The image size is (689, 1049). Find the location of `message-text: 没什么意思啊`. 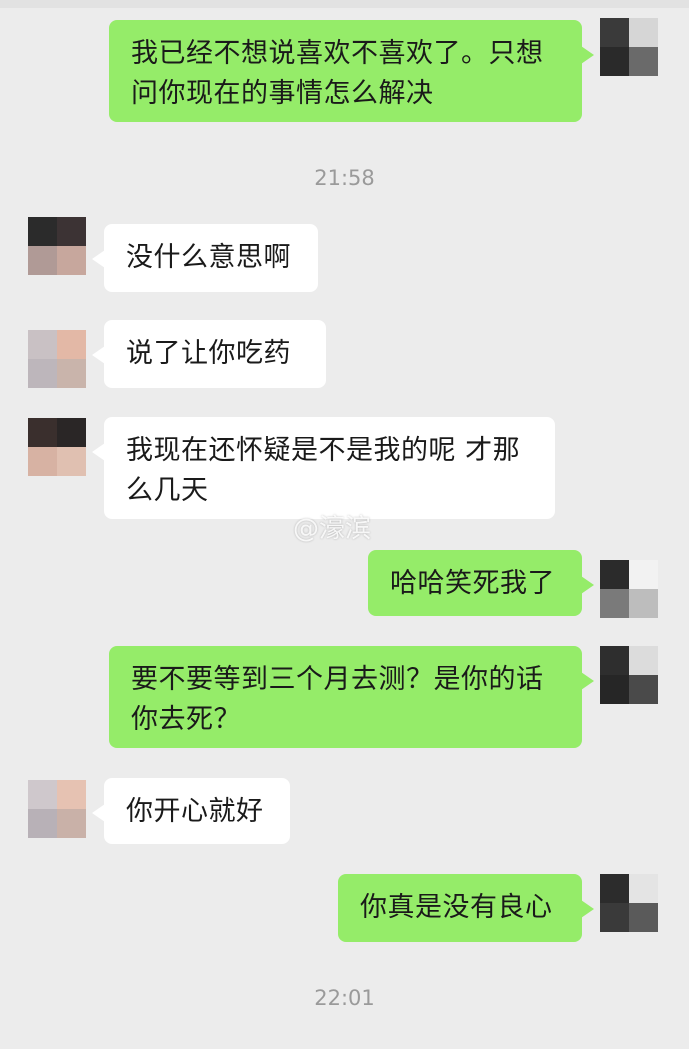

message-text: 没什么意思啊 is located at coordinates (208, 257).